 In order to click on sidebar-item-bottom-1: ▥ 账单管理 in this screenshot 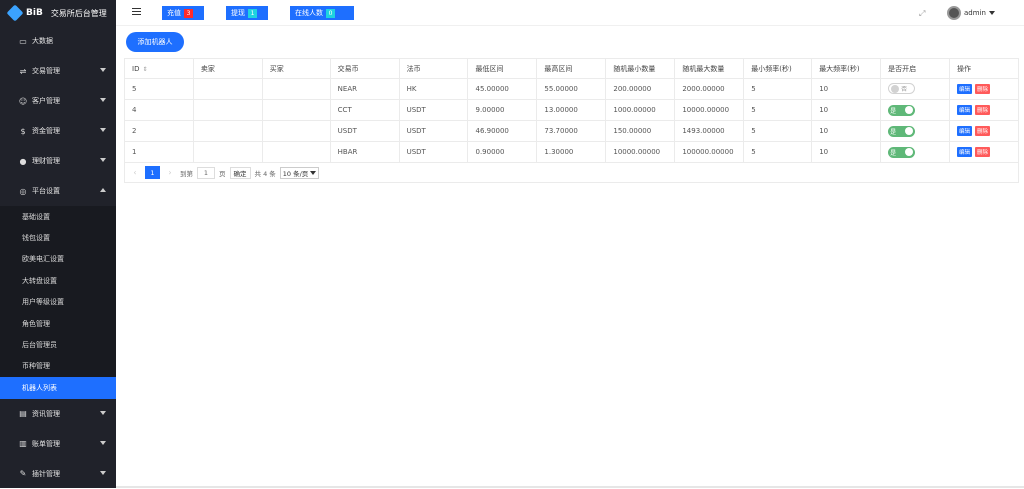, I will do `click(58, 444)`.